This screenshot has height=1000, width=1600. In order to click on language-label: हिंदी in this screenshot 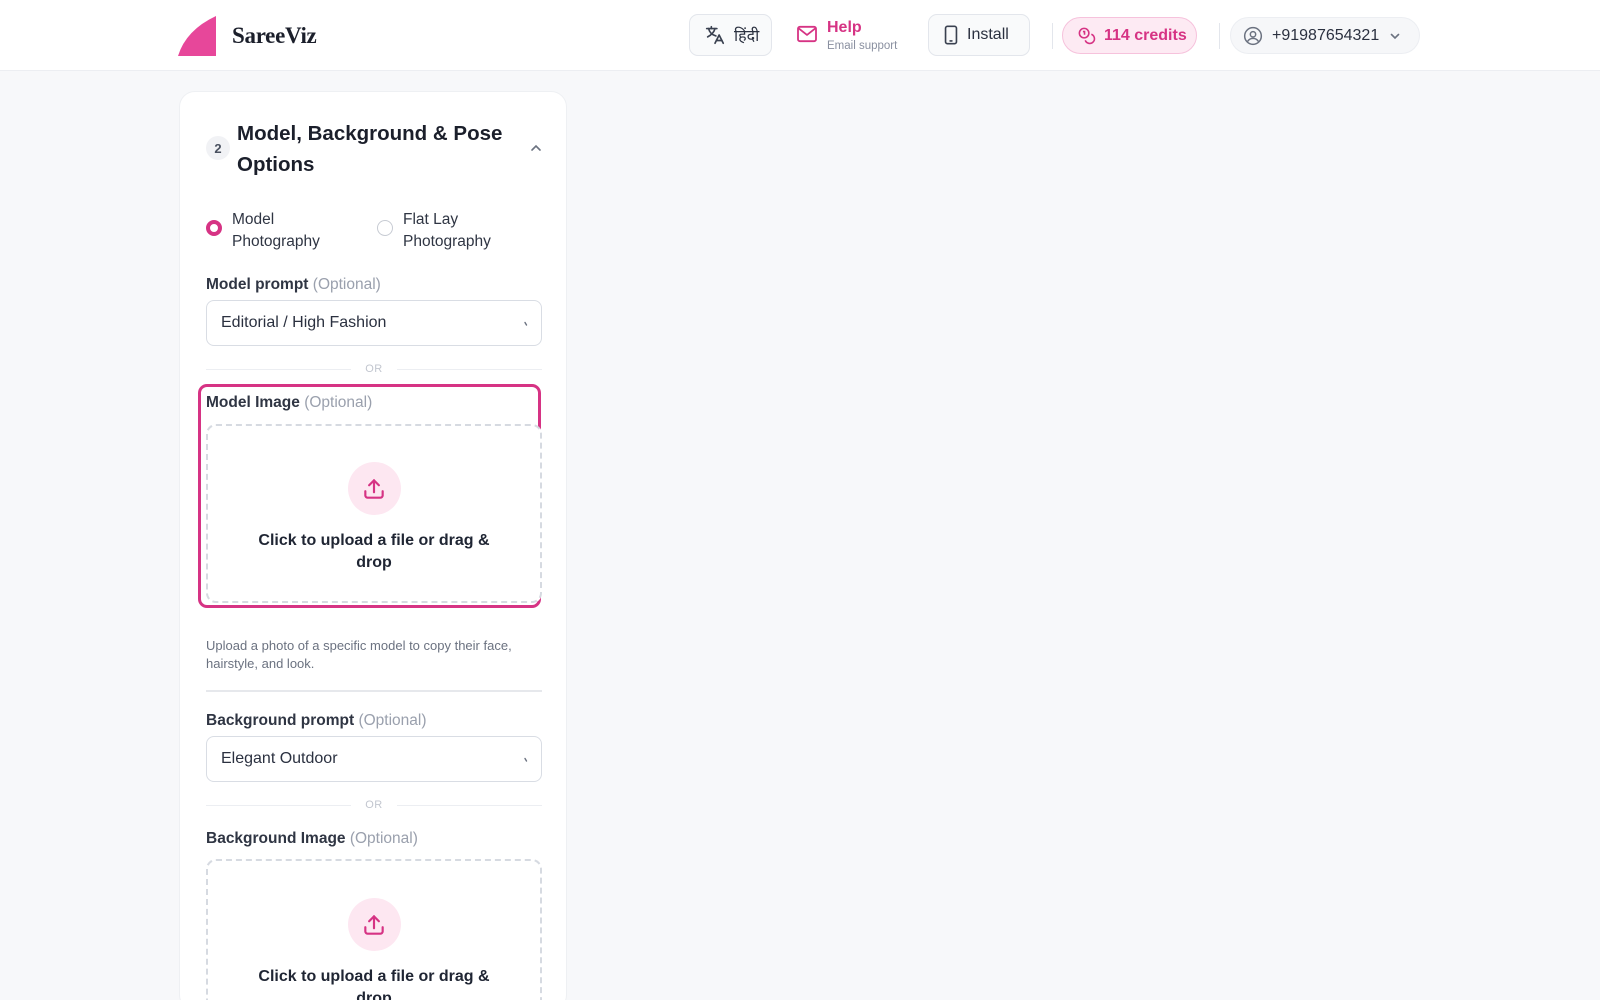, I will do `click(747, 36)`.